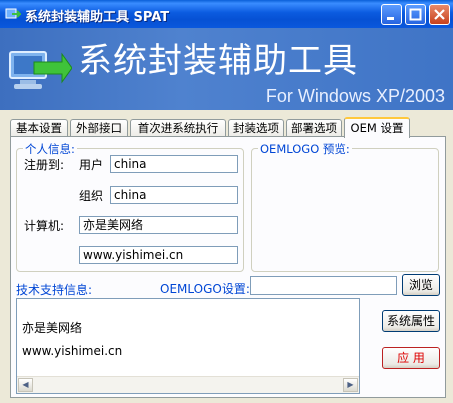 Image resolution: width=453 pixels, height=403 pixels. What do you see at coordinates (355, 96) in the screenshot?
I see `banner-subtitle: For Windows XP/2003` at bounding box center [355, 96].